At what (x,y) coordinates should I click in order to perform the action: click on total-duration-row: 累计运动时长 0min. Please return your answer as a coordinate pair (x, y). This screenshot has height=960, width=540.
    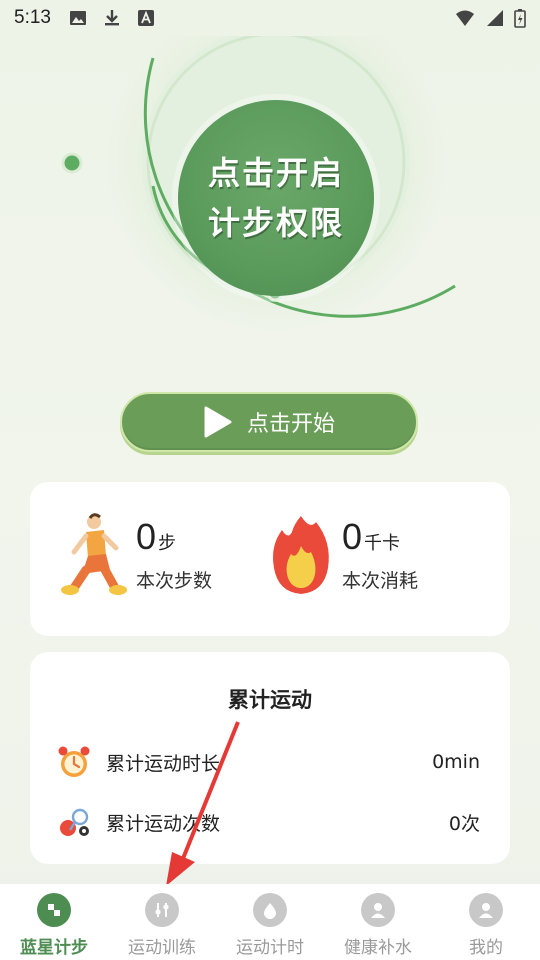
    Looking at the image, I should click on (268, 762).